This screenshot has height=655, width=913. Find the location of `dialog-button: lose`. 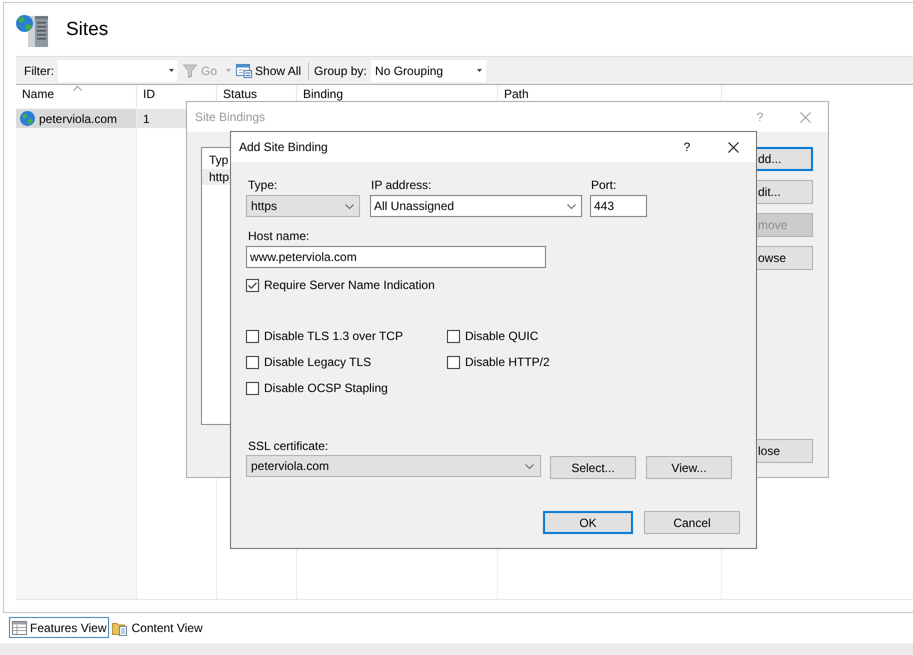

dialog-button: lose is located at coordinates (785, 451).